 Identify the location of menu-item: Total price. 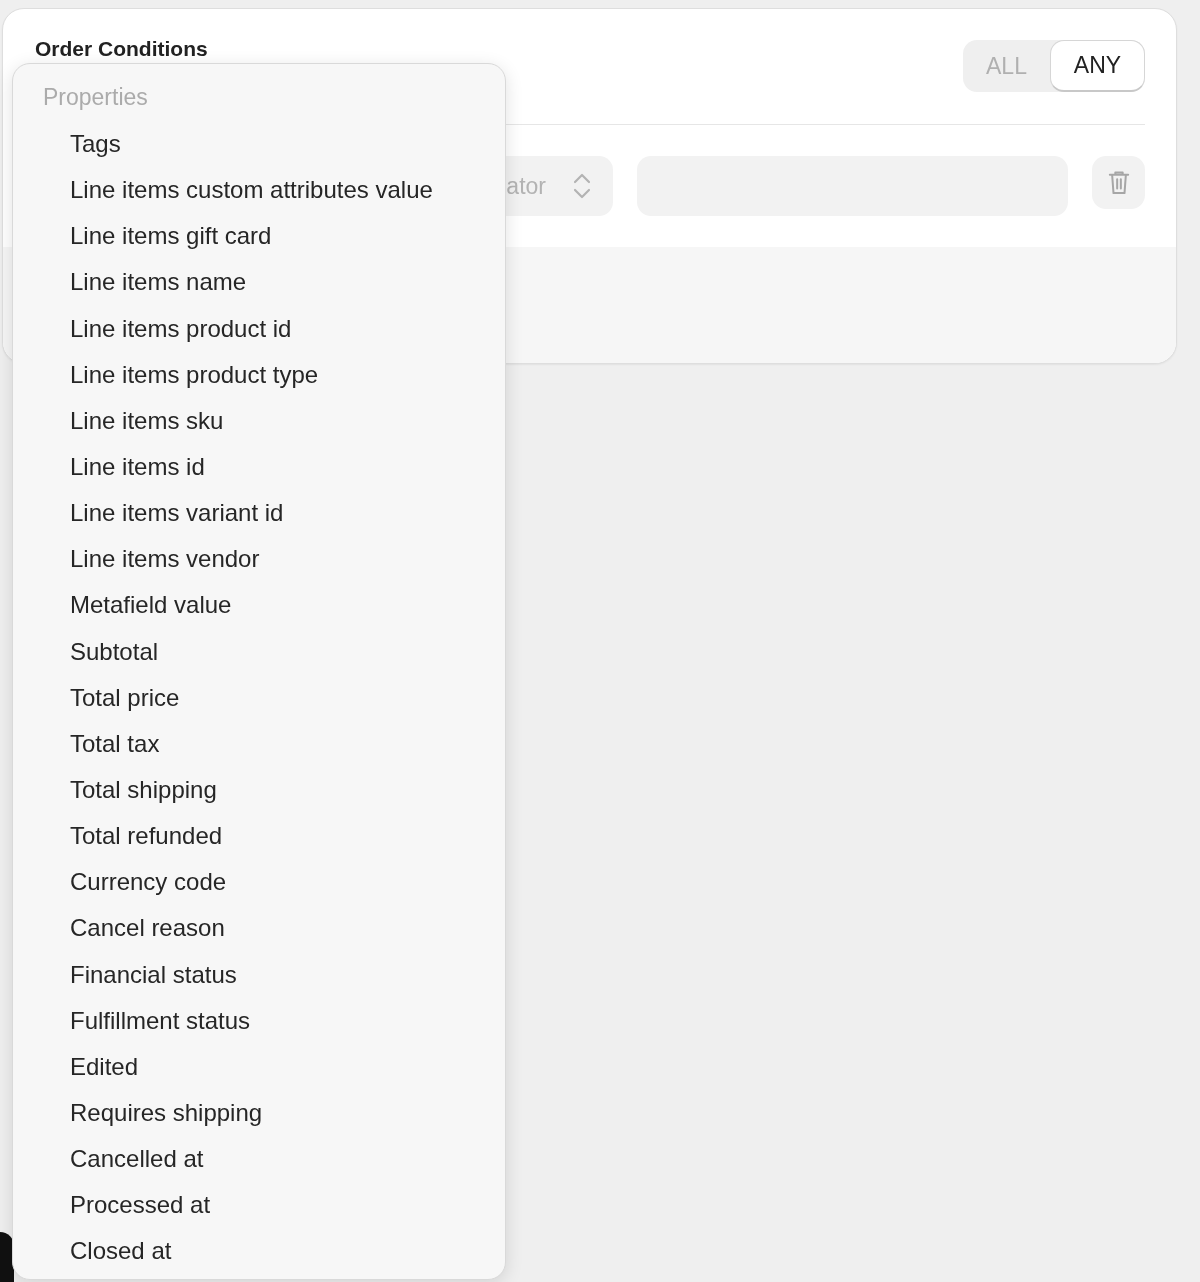
(259, 697).